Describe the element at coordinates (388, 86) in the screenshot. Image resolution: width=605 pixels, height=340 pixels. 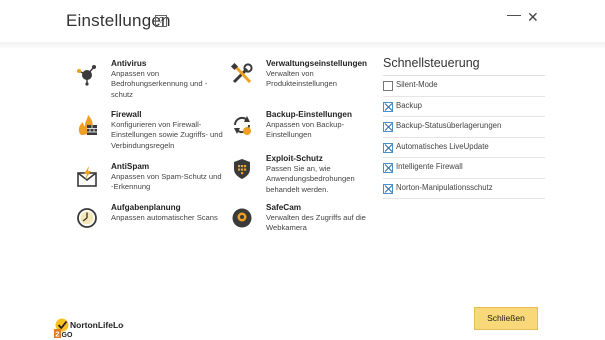
I see `checkbox` at that location.